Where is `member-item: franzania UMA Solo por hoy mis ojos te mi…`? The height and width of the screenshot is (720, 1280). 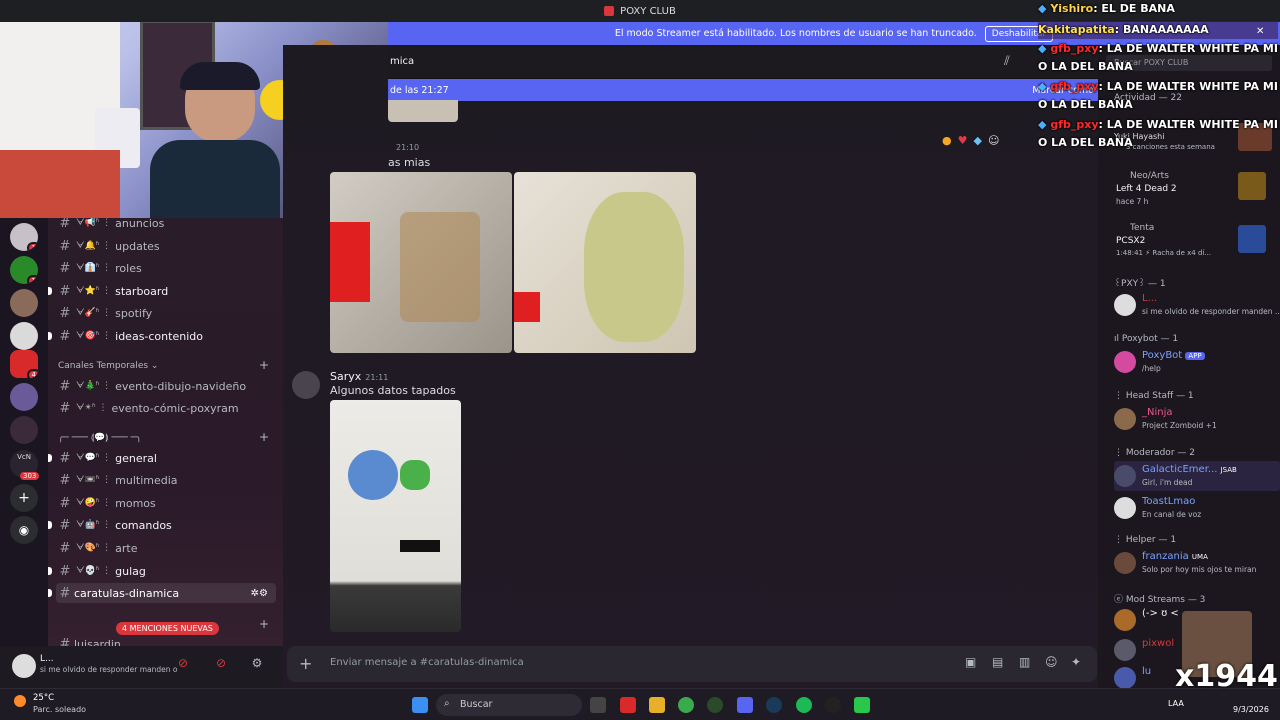
member-item: franzania UMA Solo por hoy mis ojos te mi… is located at coordinates (1194, 563).